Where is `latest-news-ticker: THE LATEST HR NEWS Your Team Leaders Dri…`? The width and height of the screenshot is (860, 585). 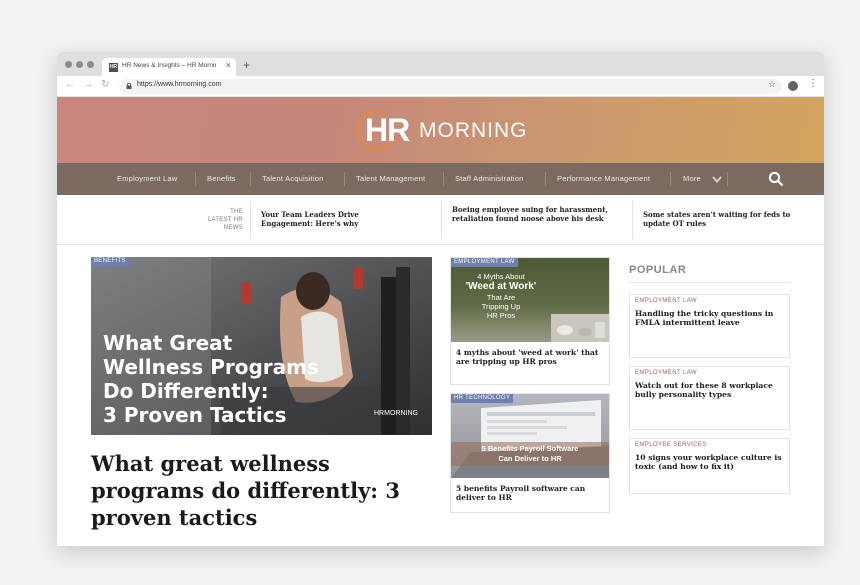 latest-news-ticker: THE LATEST HR NEWS Your Team Leaders Dri… is located at coordinates (440, 220).